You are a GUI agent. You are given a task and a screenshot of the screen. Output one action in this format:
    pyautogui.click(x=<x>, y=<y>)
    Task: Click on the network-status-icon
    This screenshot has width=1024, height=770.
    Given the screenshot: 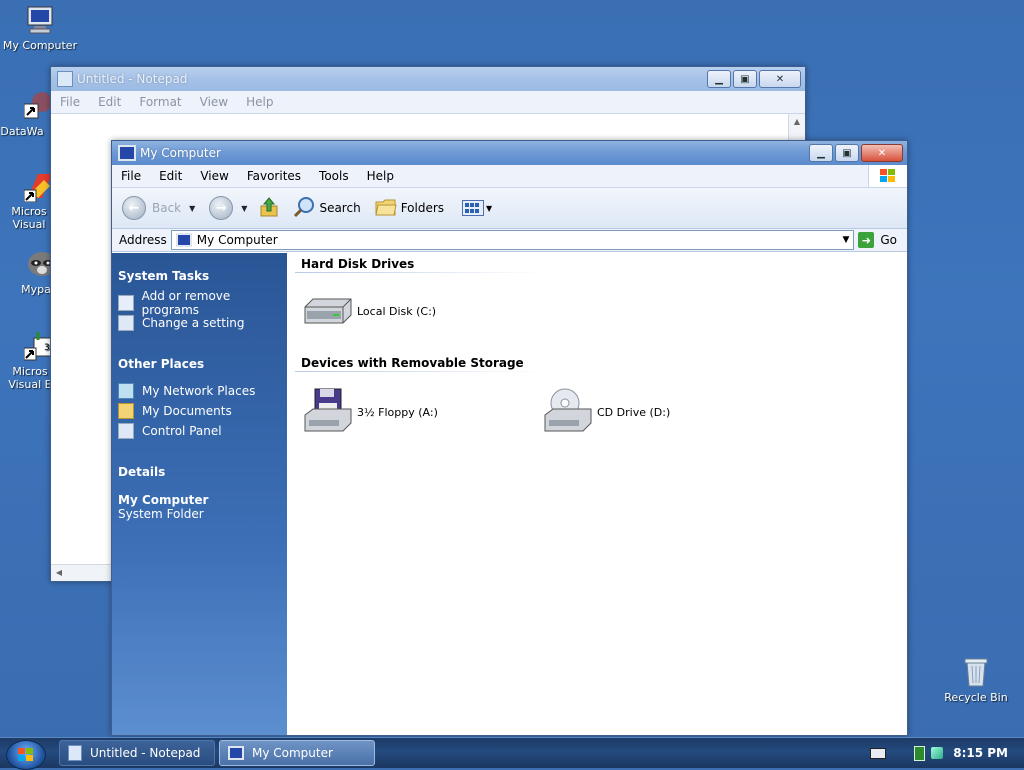 What is the action you would take?
    pyautogui.click(x=920, y=753)
    